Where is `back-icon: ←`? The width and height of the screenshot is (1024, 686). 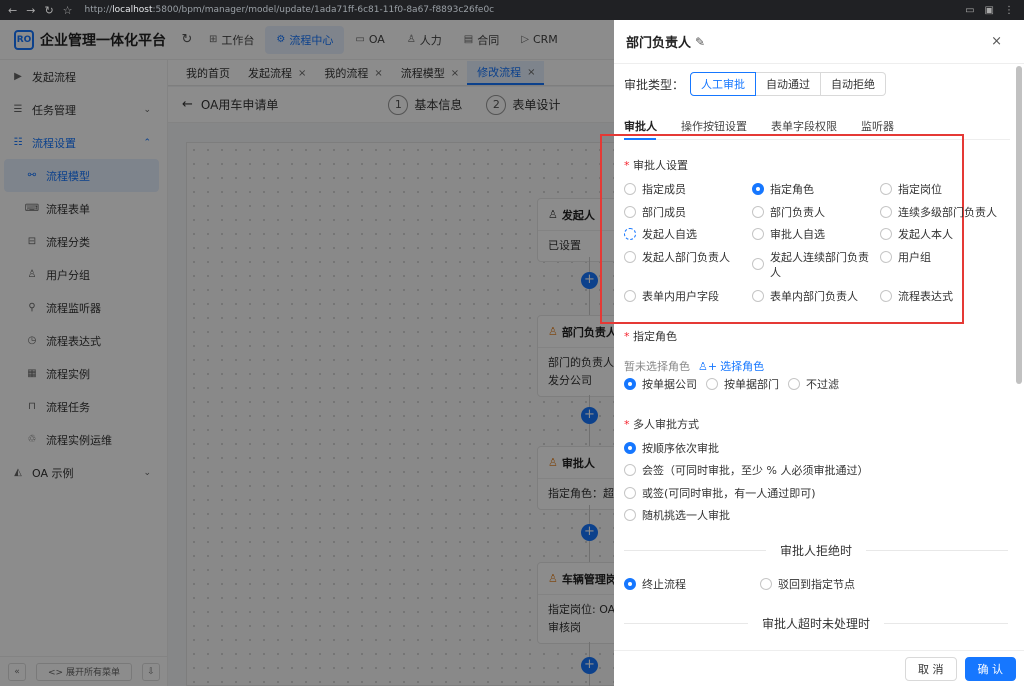 back-icon: ← is located at coordinates (12, 10).